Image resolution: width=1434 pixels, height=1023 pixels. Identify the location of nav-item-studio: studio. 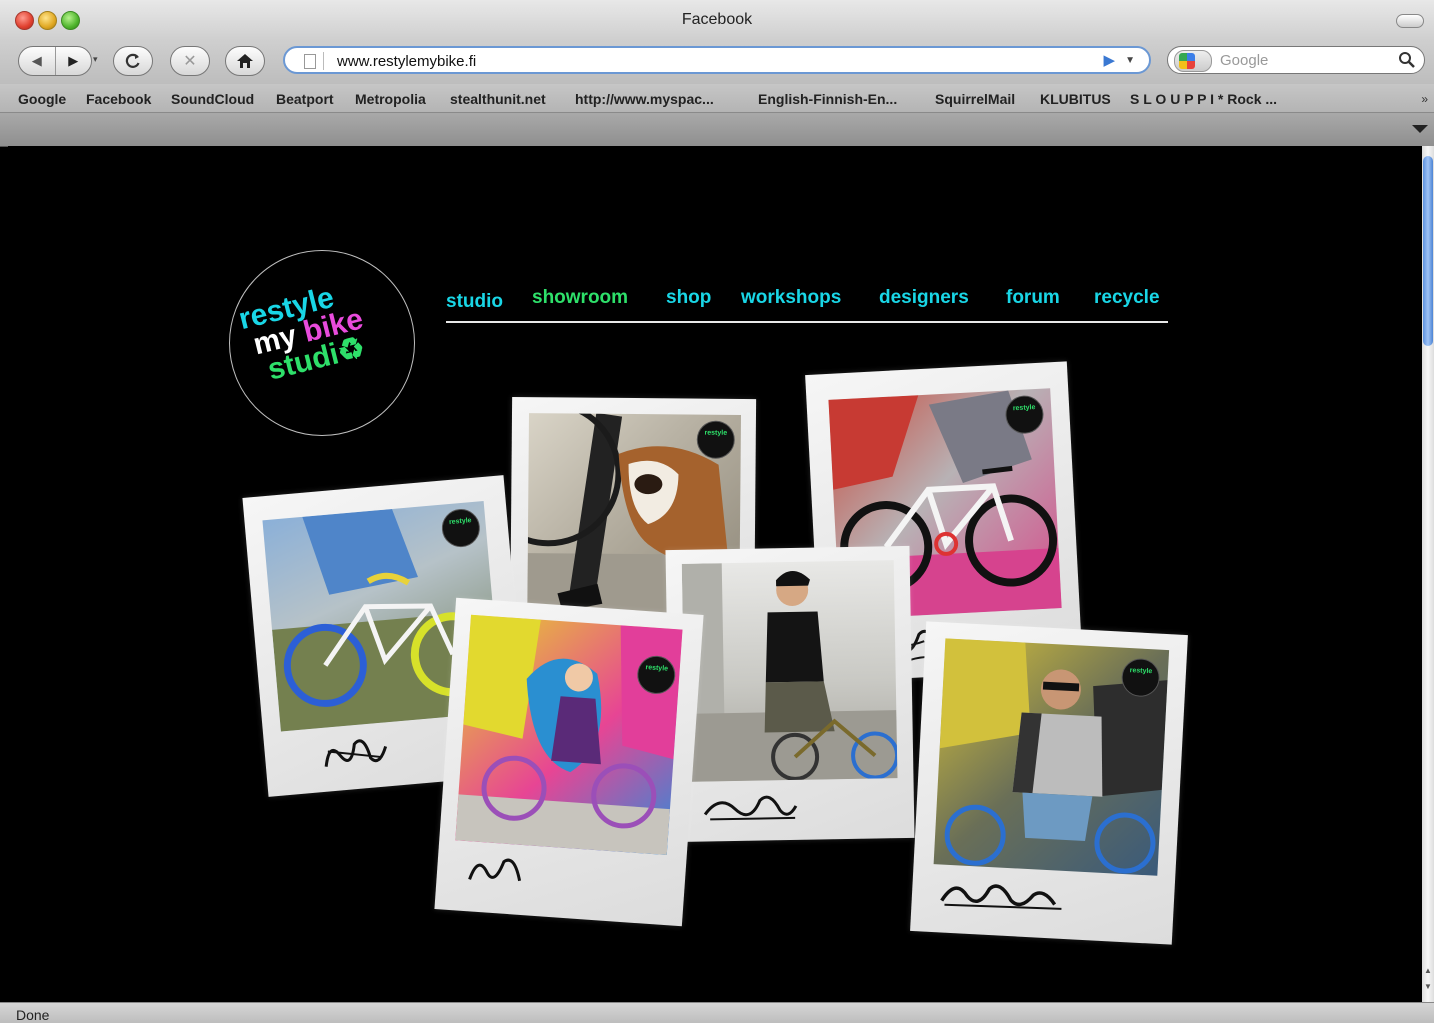
(474, 302).